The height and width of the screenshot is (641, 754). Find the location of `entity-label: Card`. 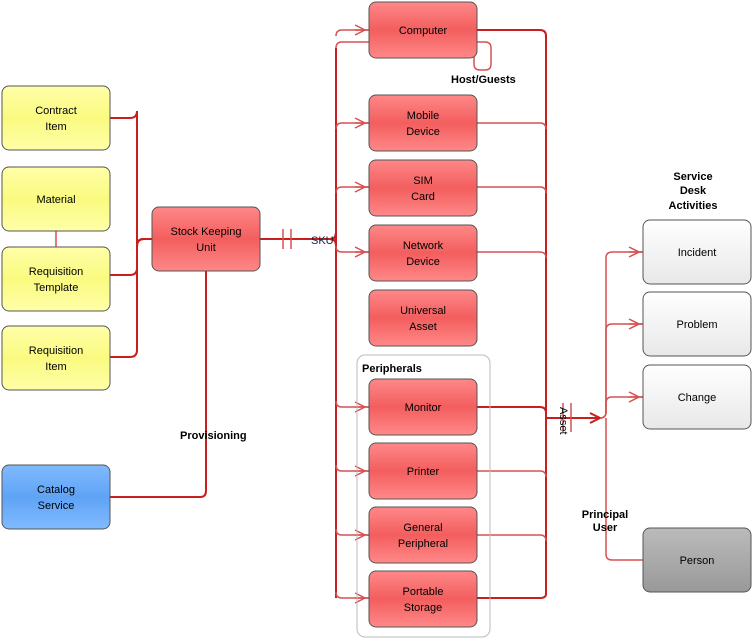

entity-label: Card is located at coordinates (423, 197).